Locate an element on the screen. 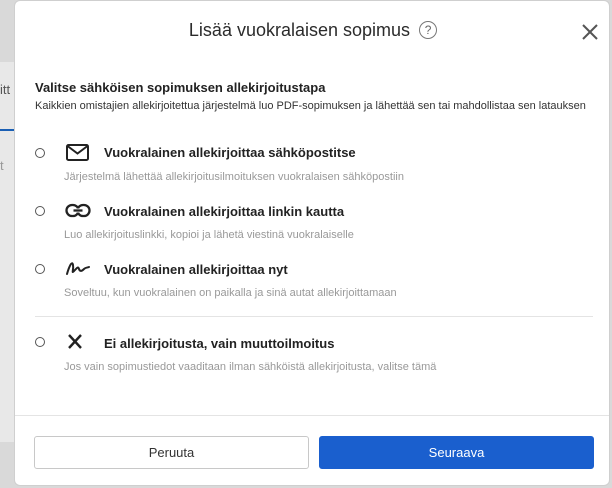 This screenshot has width=612, height=488. link-icon is located at coordinates (78, 210).